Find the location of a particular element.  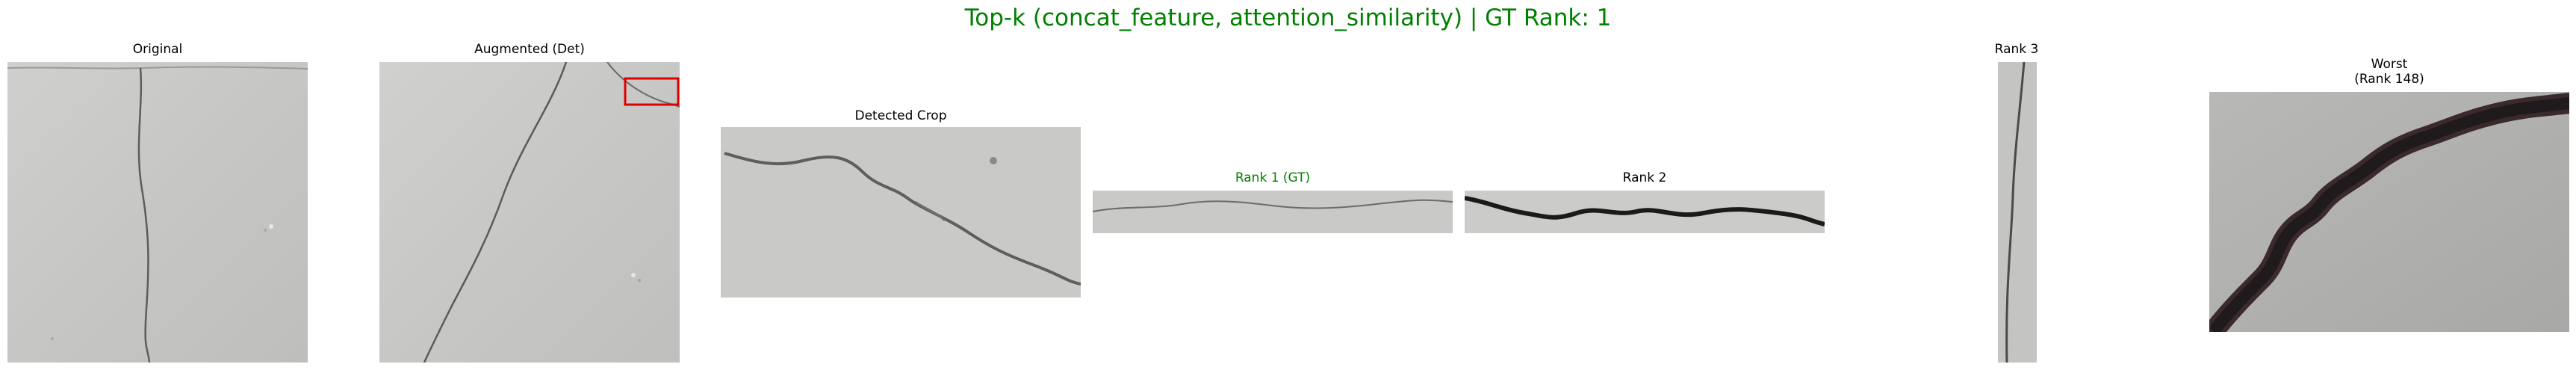

detected-crop-image is located at coordinates (901, 212).